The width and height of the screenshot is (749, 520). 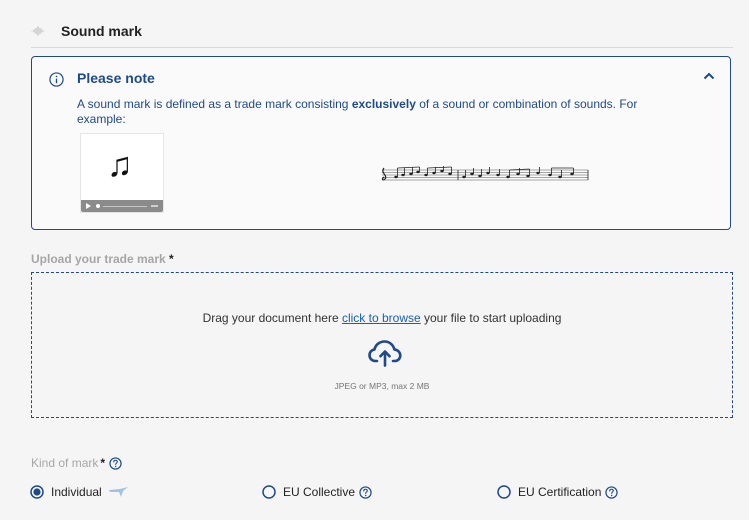 I want to click on accepted-formats: JPEG or MP3, max 2 MB, so click(x=382, y=386).